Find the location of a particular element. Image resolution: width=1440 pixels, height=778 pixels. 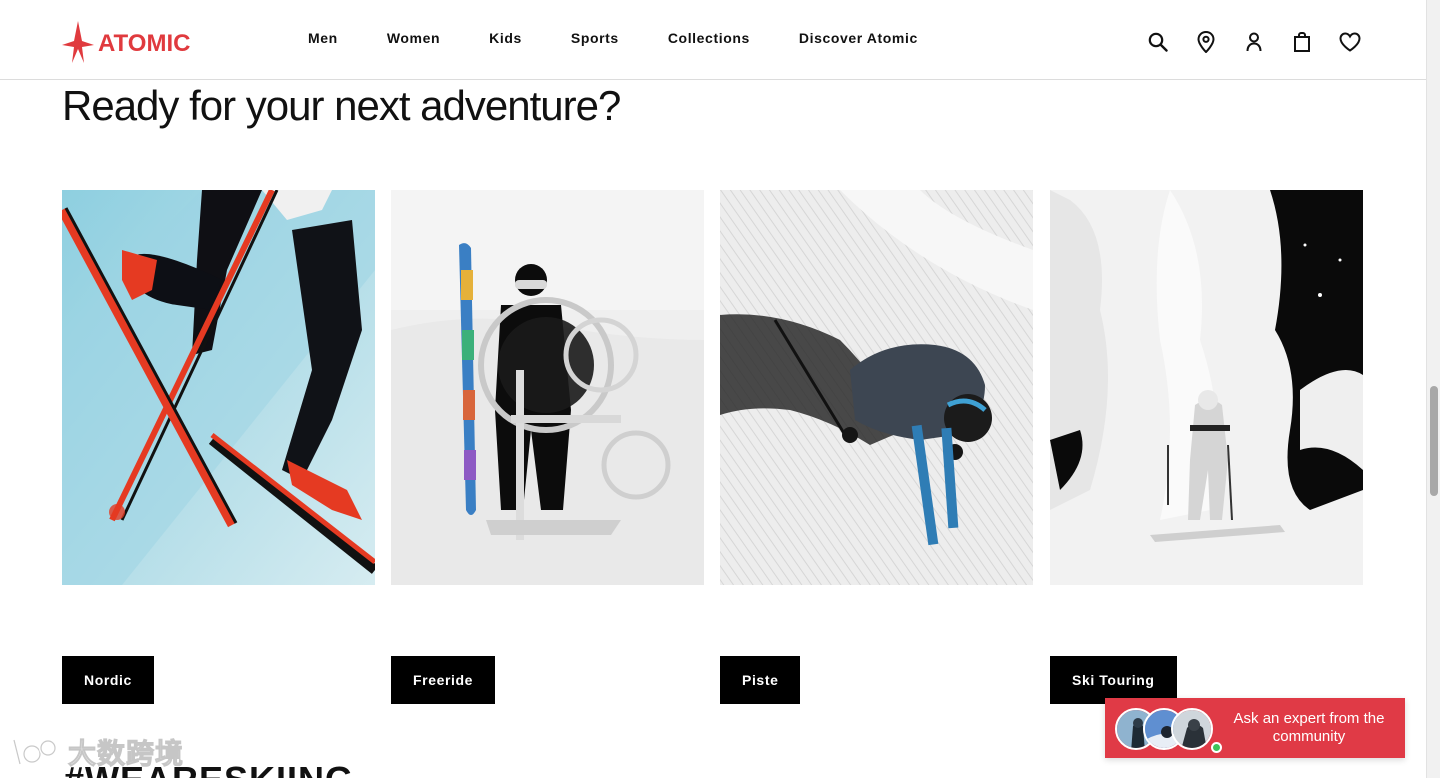

category-card-piste is located at coordinates (876, 387).